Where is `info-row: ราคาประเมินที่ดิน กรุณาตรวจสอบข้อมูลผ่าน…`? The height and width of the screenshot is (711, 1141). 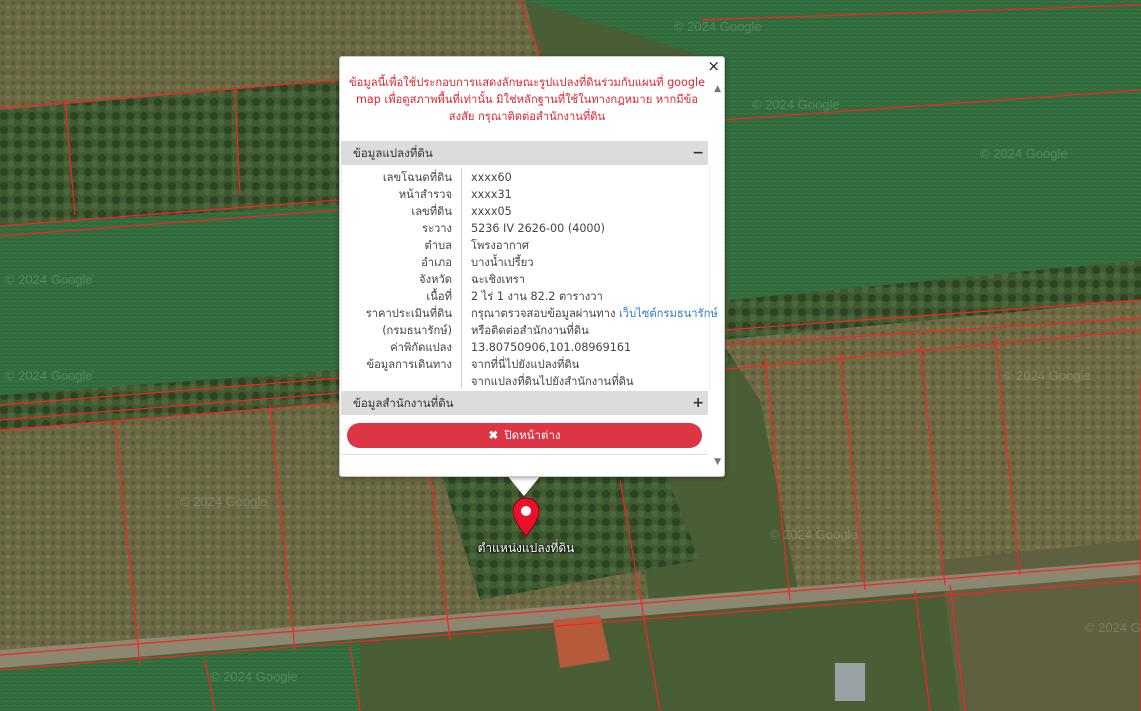
info-row: ราคาประเมินที่ดิน กรุณาตรวจสอบข้อมูลผ่าน… is located at coordinates (530, 313).